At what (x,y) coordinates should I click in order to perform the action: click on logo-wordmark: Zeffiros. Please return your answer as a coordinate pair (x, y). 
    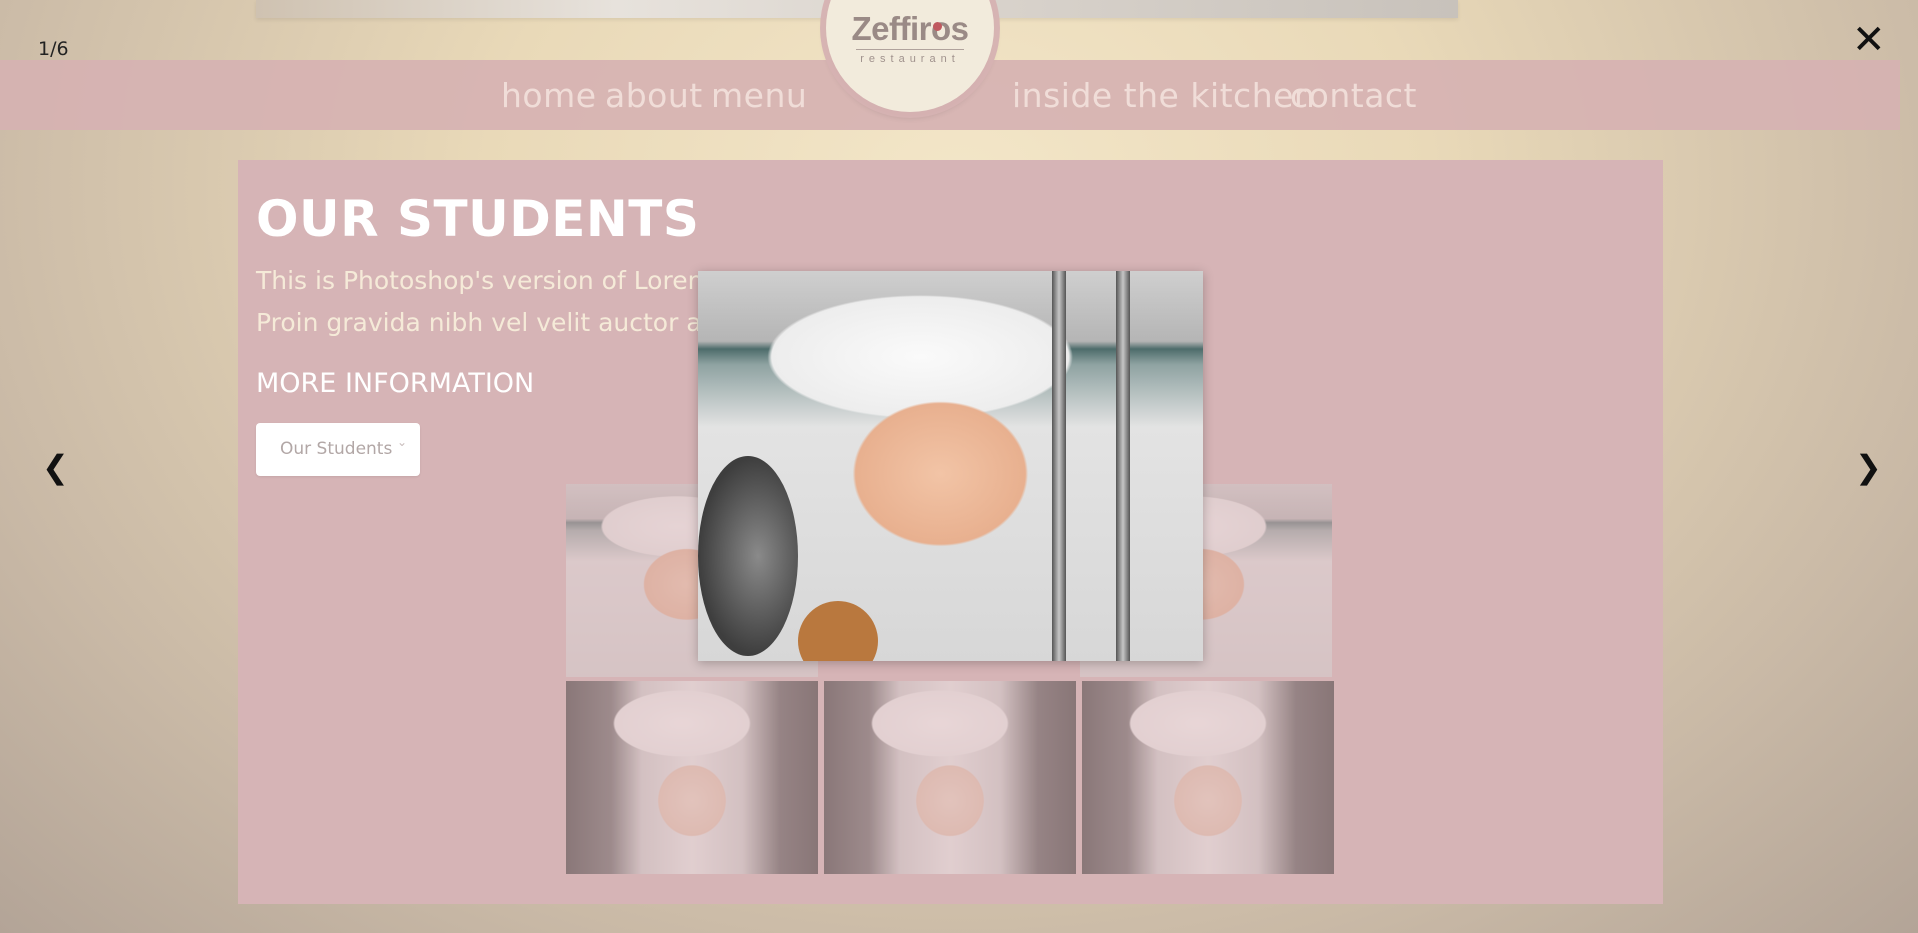
    Looking at the image, I should click on (910, 28).